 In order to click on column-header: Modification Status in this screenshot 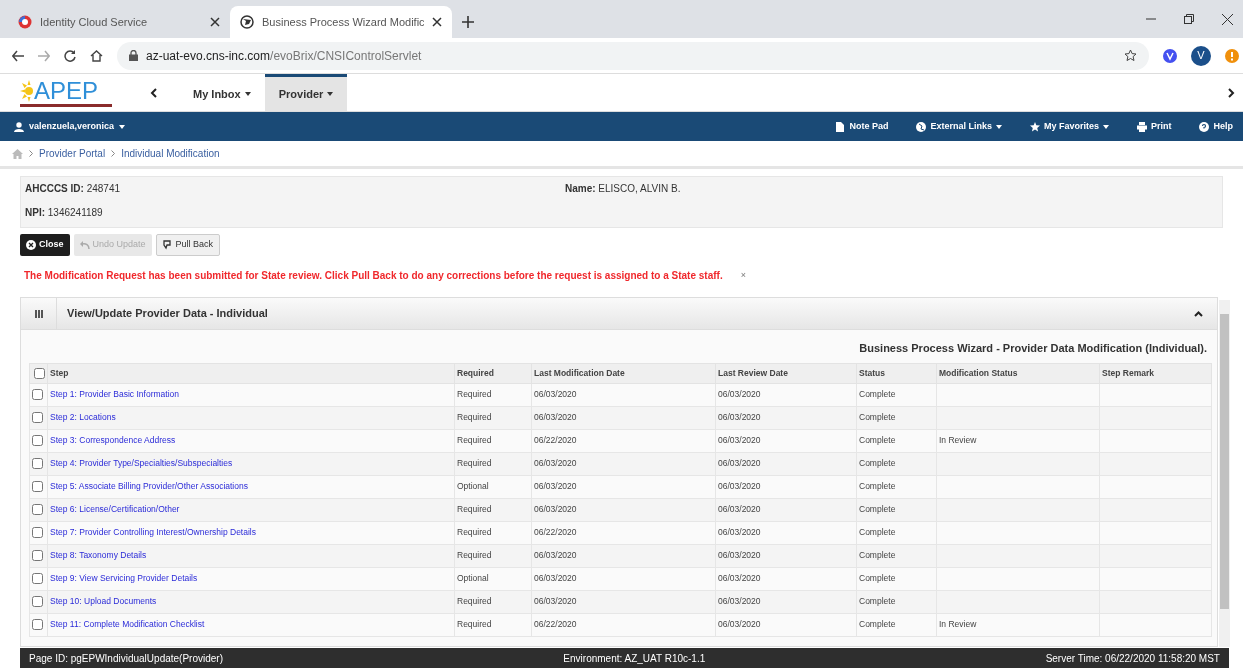, I will do `click(978, 372)`.